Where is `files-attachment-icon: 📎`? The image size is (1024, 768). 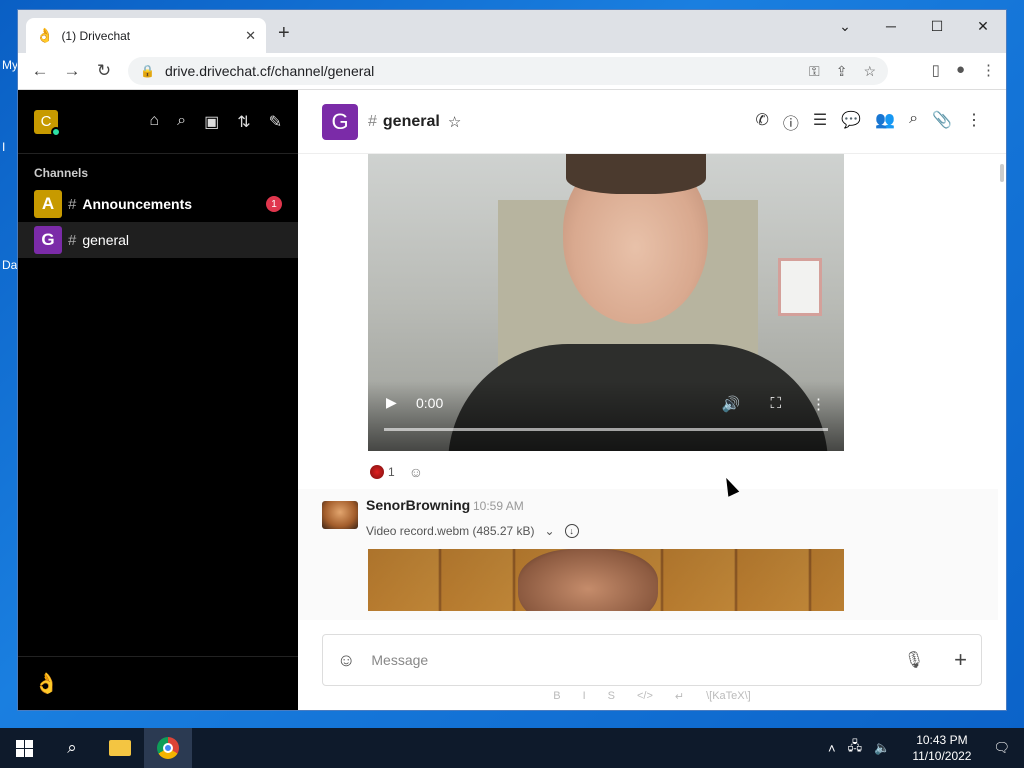 files-attachment-icon: 📎 is located at coordinates (942, 122).